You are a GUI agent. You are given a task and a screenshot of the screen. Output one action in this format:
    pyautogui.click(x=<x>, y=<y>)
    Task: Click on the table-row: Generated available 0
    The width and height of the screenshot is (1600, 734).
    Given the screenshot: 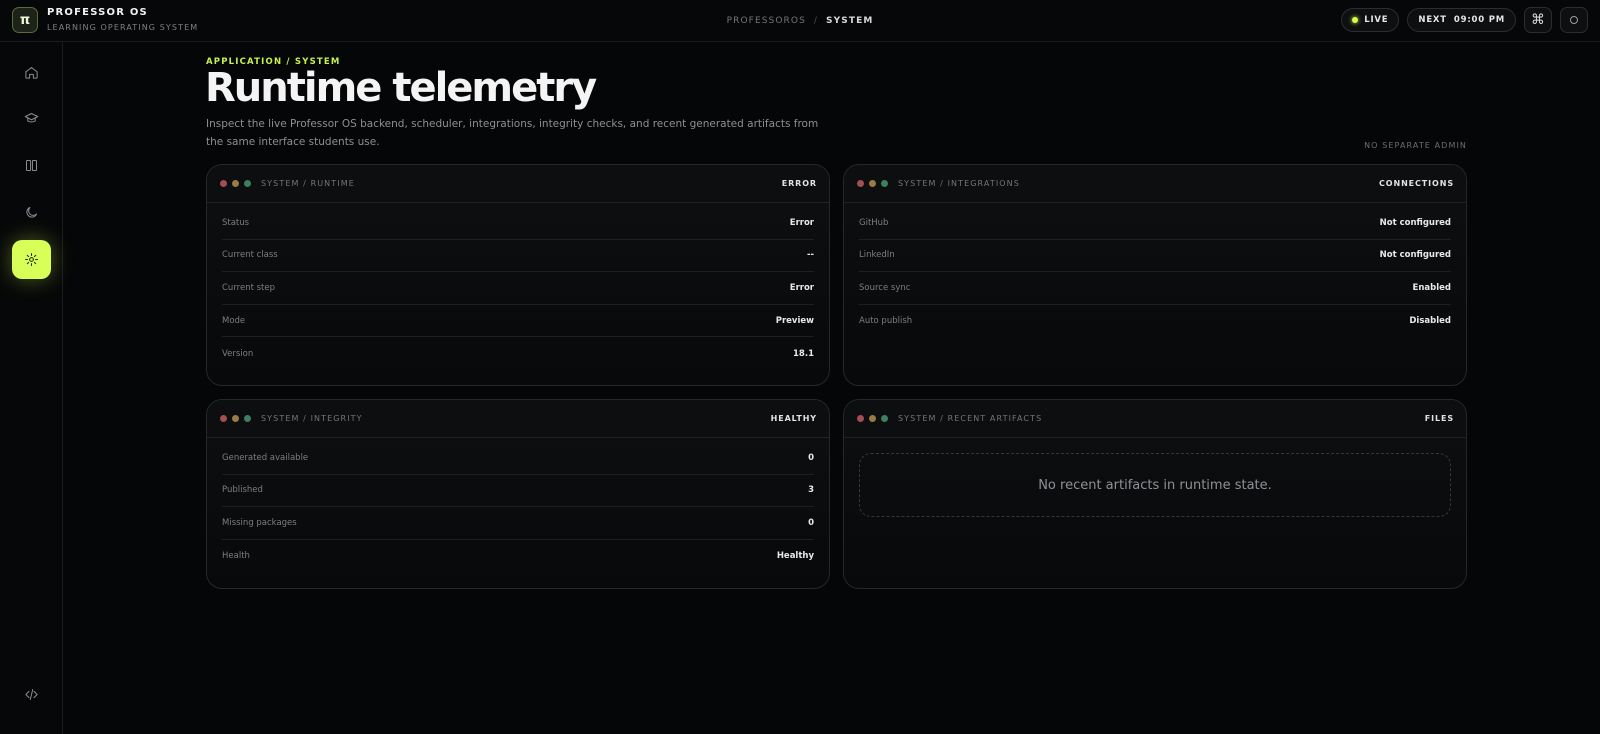 What is the action you would take?
    pyautogui.click(x=518, y=458)
    